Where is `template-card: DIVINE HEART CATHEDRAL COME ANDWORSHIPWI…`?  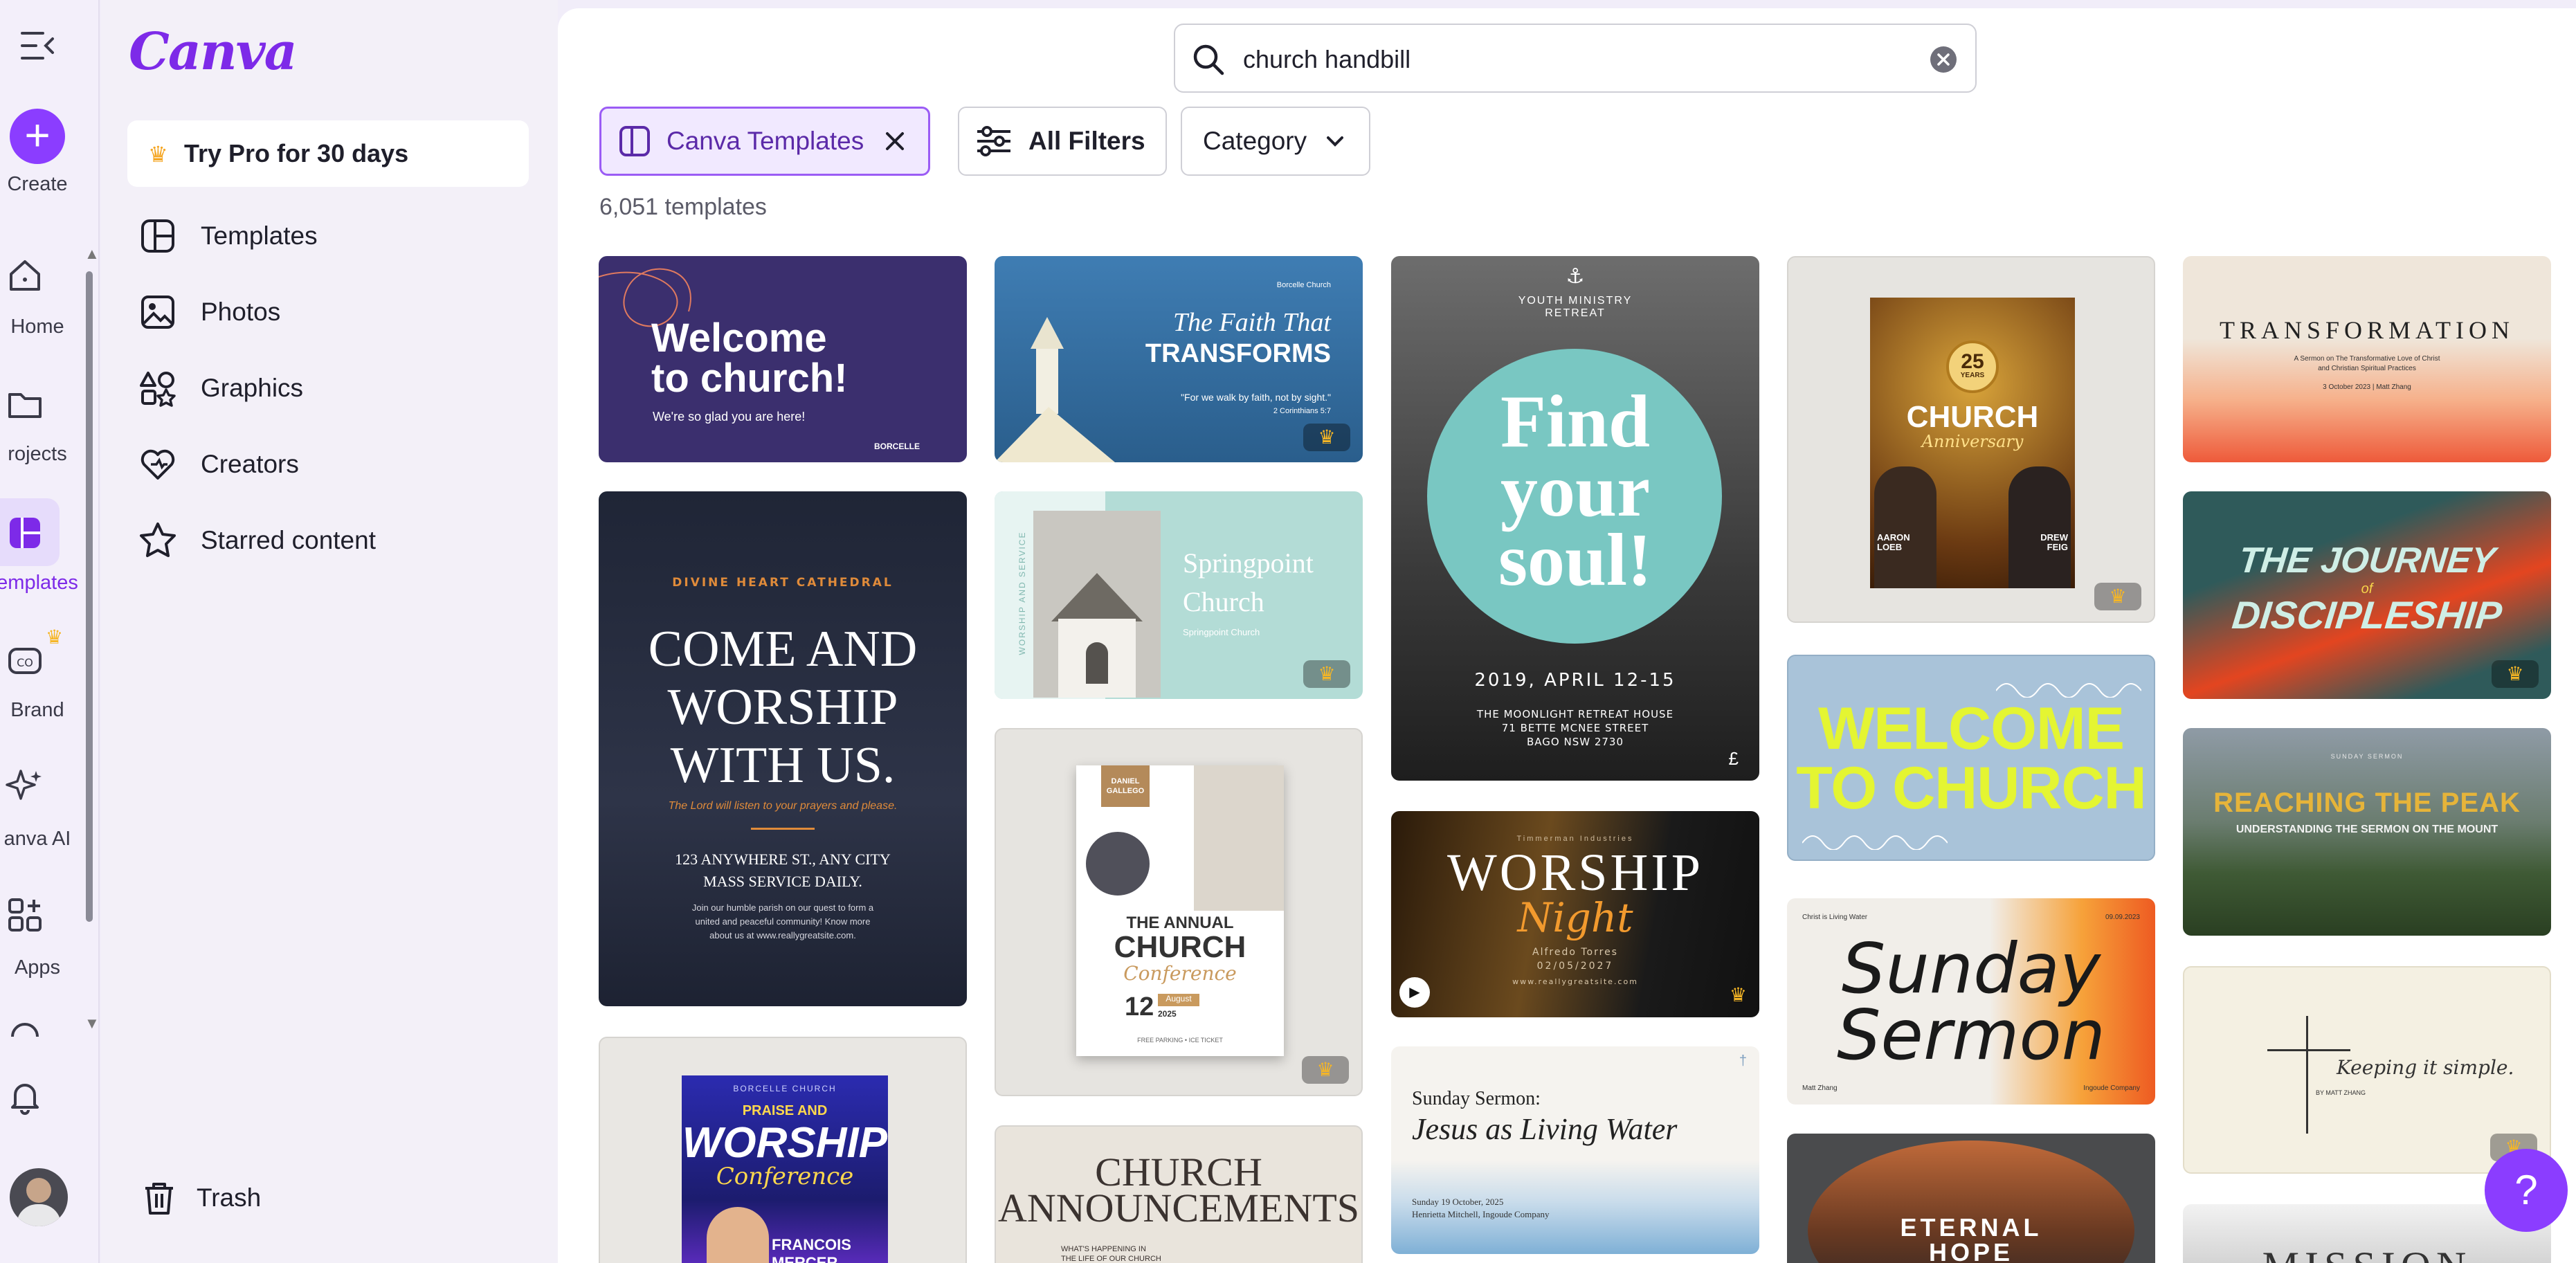
template-card: DIVINE HEART CATHEDRAL COME ANDWORSHIPWI… is located at coordinates (783, 748).